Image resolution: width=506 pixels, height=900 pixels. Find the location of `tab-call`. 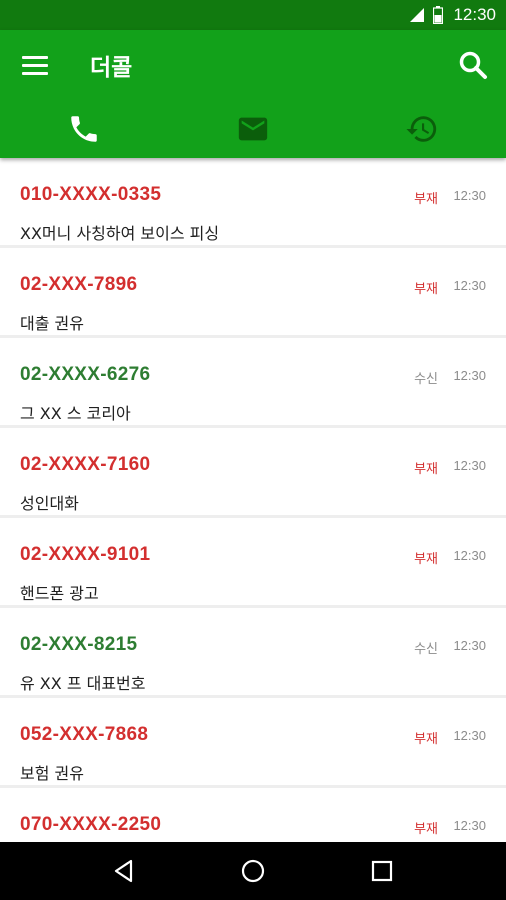

tab-call is located at coordinates (84, 129).